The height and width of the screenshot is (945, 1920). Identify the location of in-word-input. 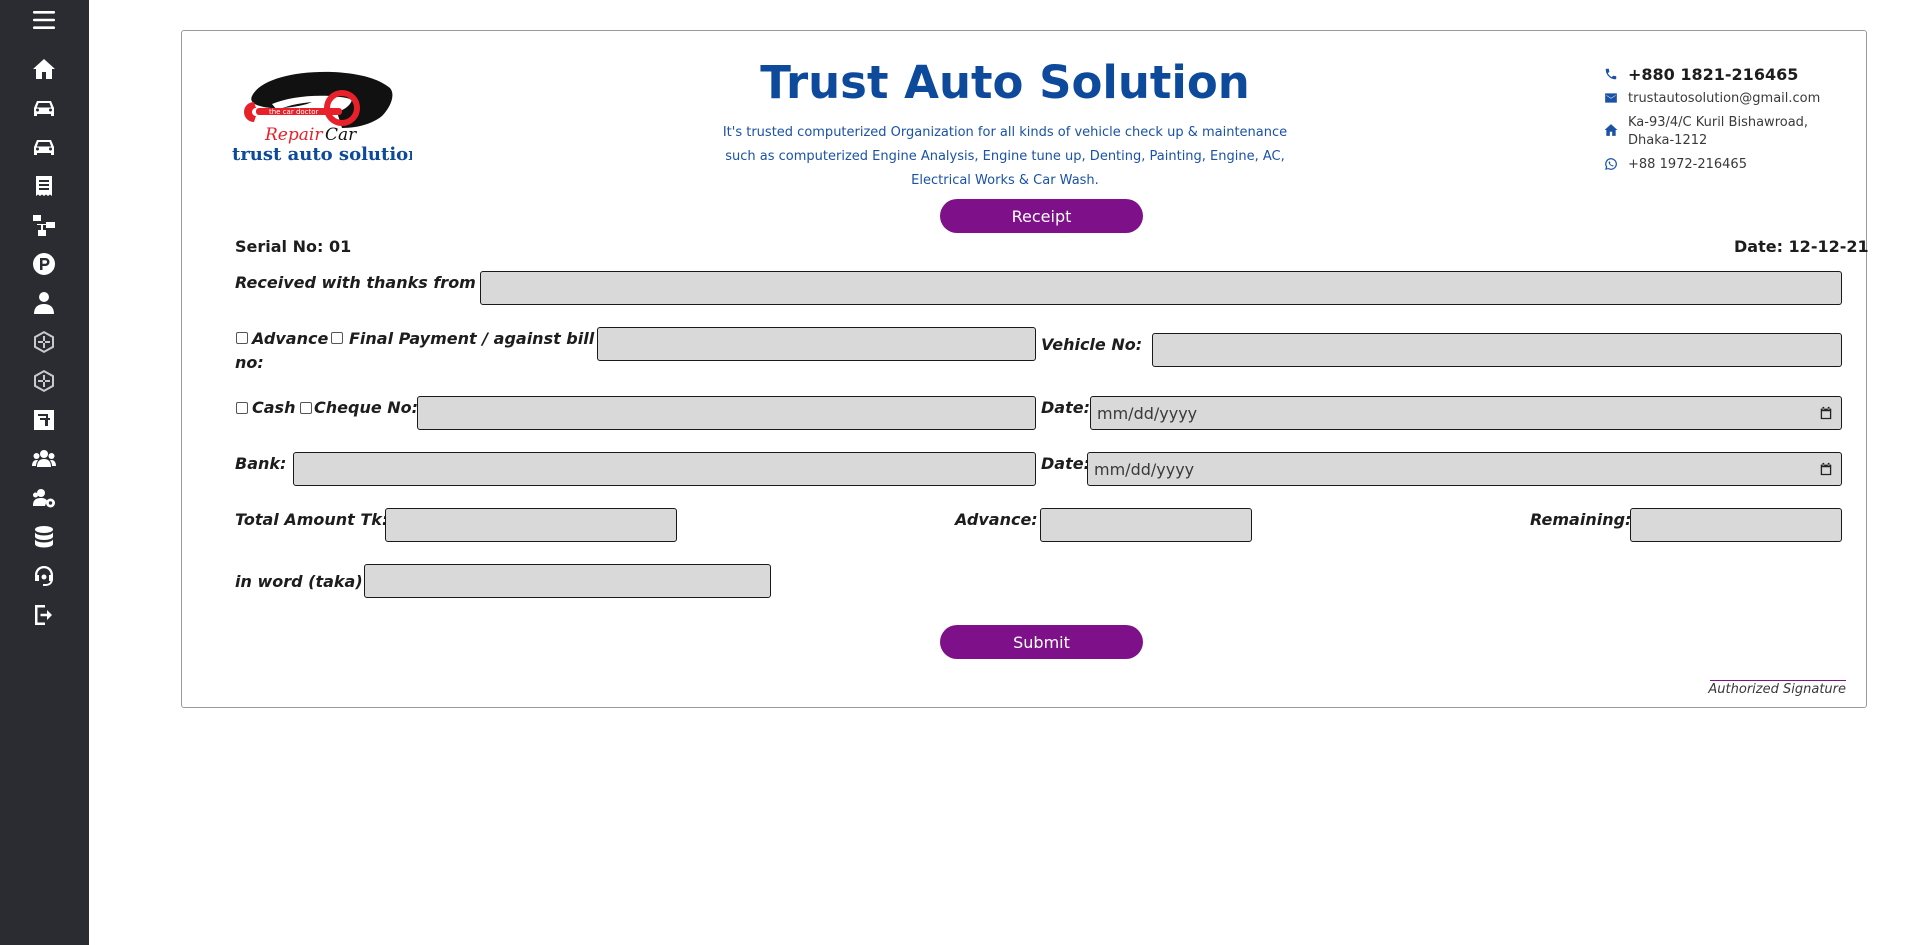
(567, 581).